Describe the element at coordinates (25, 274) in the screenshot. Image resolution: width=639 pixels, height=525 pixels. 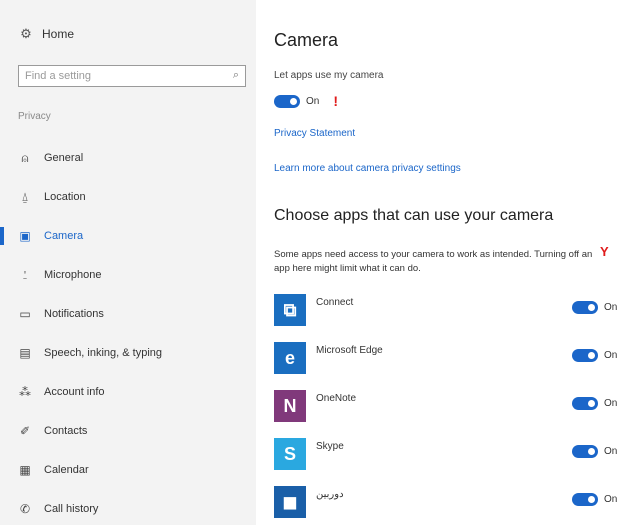
I see `microphone-icon: ⍘` at that location.